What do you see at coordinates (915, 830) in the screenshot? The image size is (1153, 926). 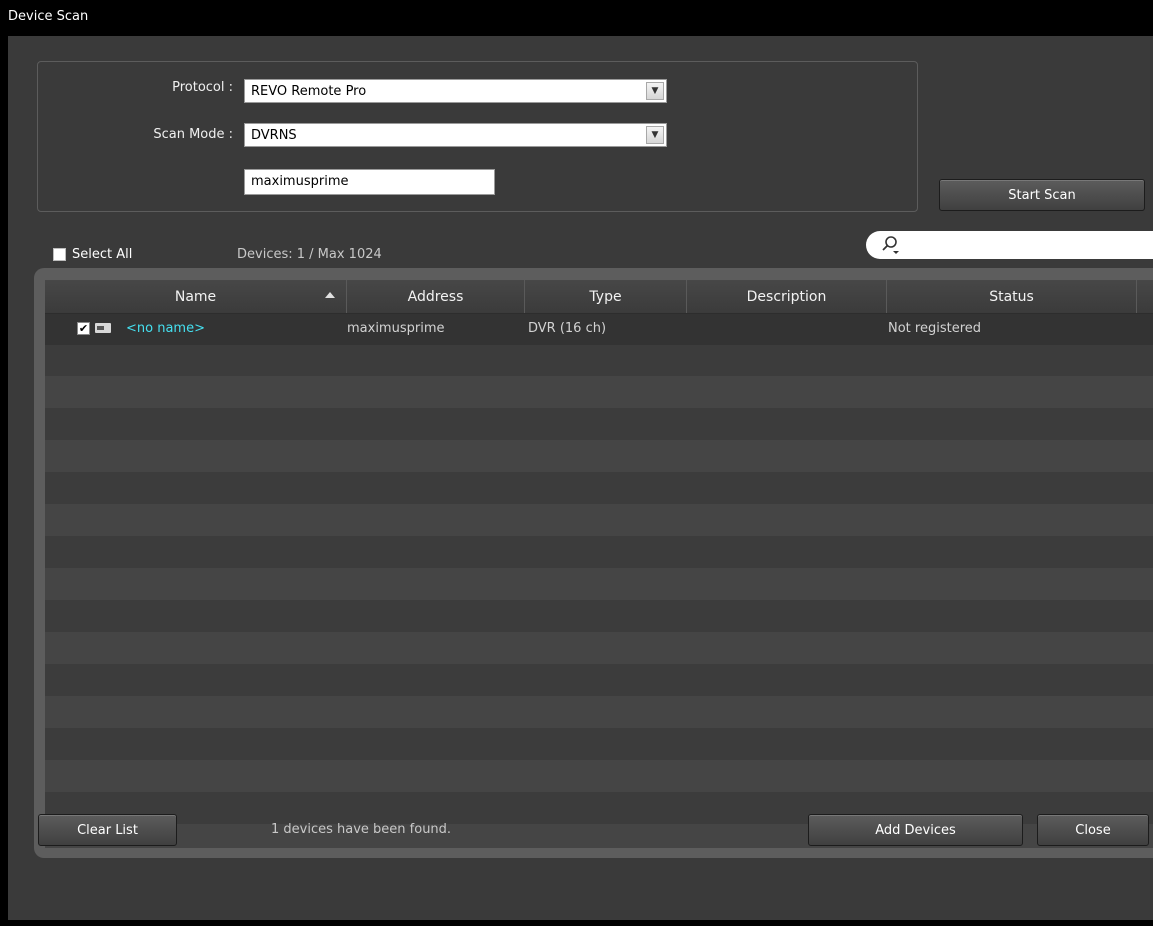 I see `add-devices-button: Add Devices` at bounding box center [915, 830].